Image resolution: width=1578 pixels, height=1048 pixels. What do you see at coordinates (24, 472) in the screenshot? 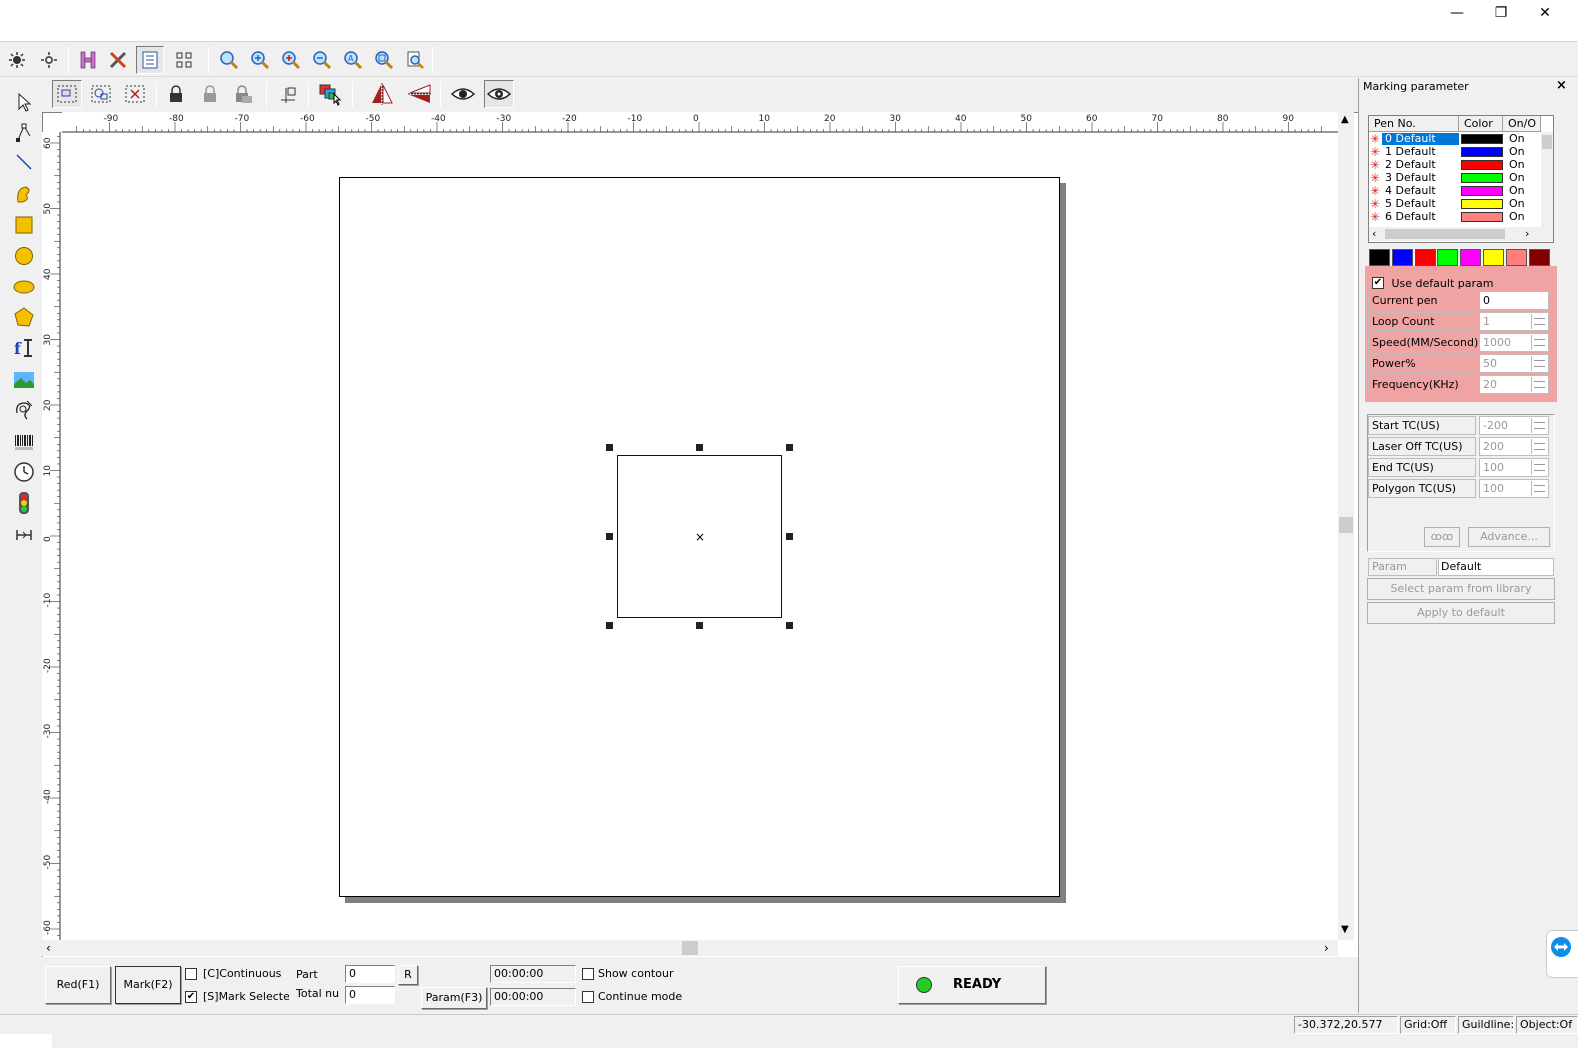
I see `timer-icon` at bounding box center [24, 472].